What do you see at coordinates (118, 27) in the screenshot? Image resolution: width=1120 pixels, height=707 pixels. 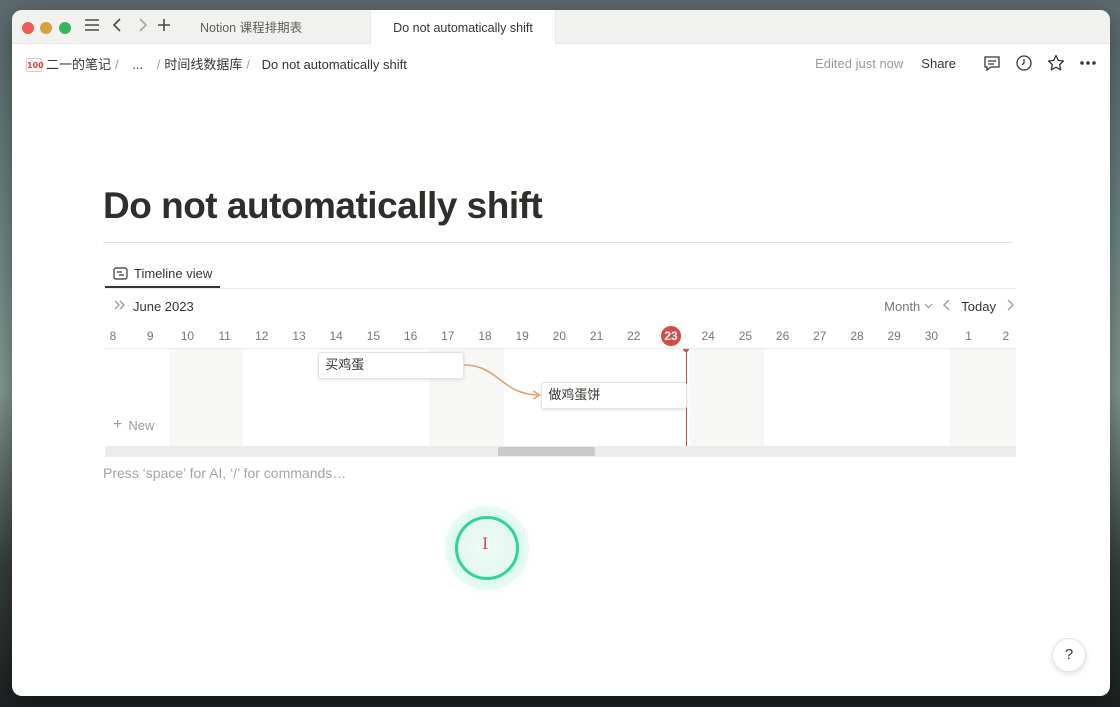 I see `back-arrow-icon` at bounding box center [118, 27].